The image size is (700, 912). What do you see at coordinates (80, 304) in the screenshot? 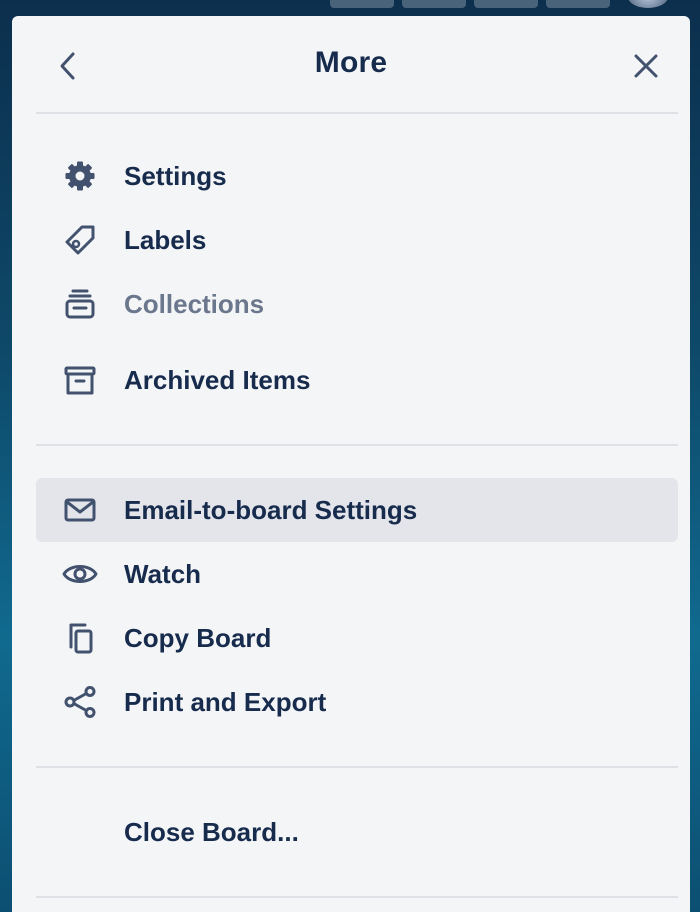
I see `collections-icon` at bounding box center [80, 304].